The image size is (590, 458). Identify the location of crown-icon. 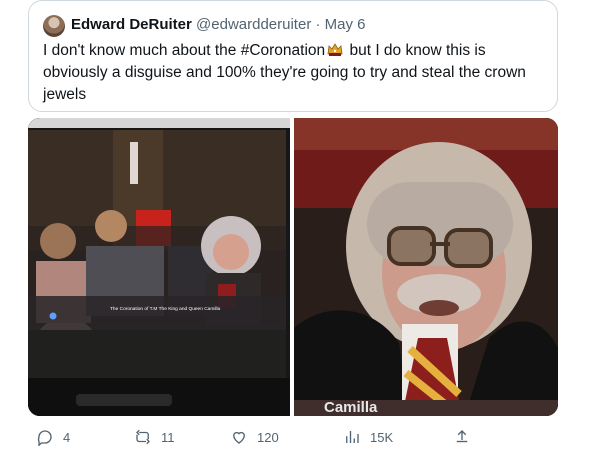
(335, 49).